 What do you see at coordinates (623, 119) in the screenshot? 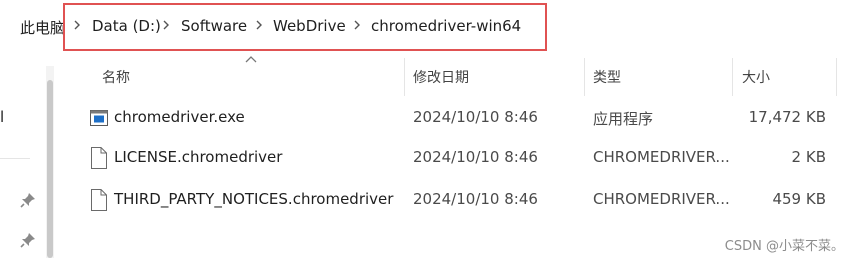
I see `file-type: 应用程序` at bounding box center [623, 119].